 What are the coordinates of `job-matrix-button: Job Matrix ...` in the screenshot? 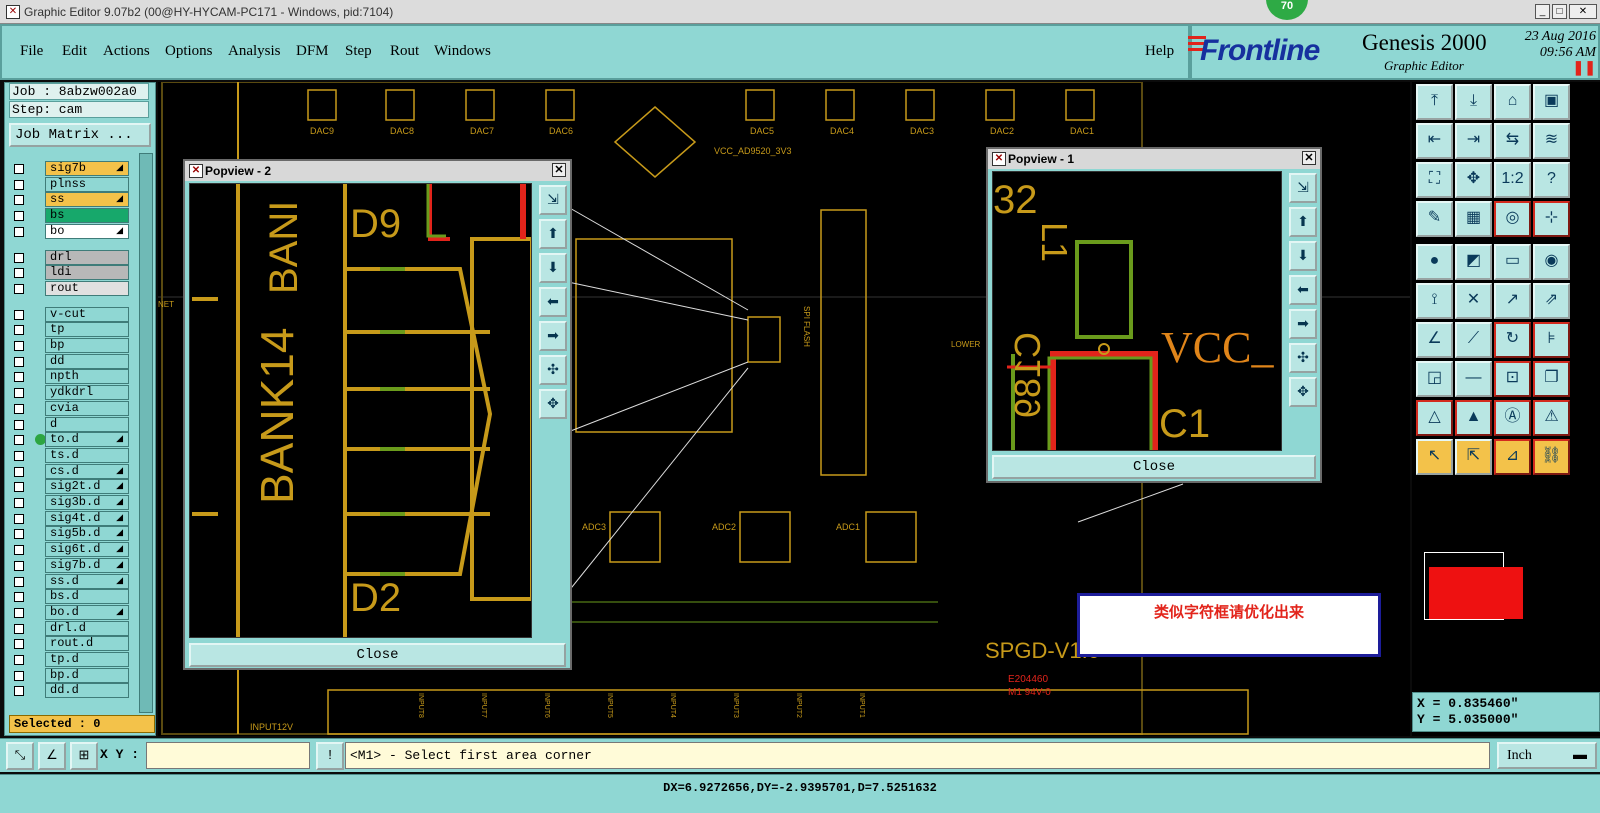 It's located at (80, 135).